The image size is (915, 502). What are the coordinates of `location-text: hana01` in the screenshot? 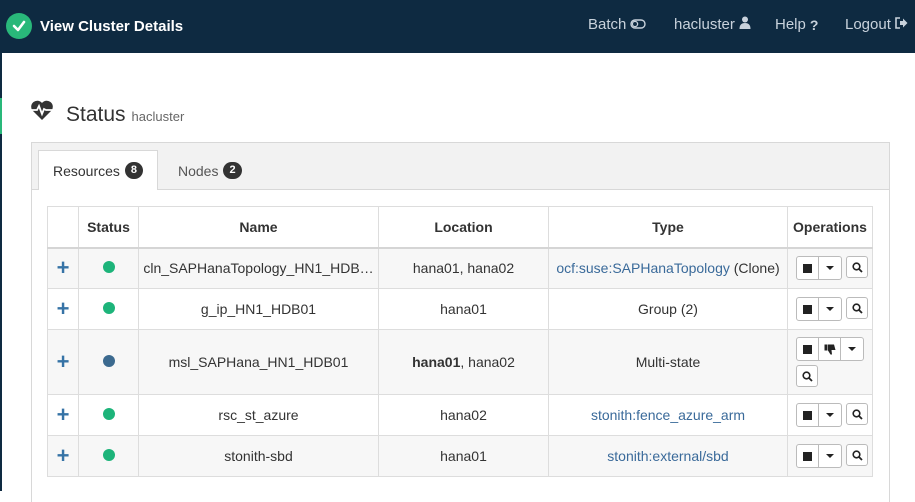 It's located at (463, 309).